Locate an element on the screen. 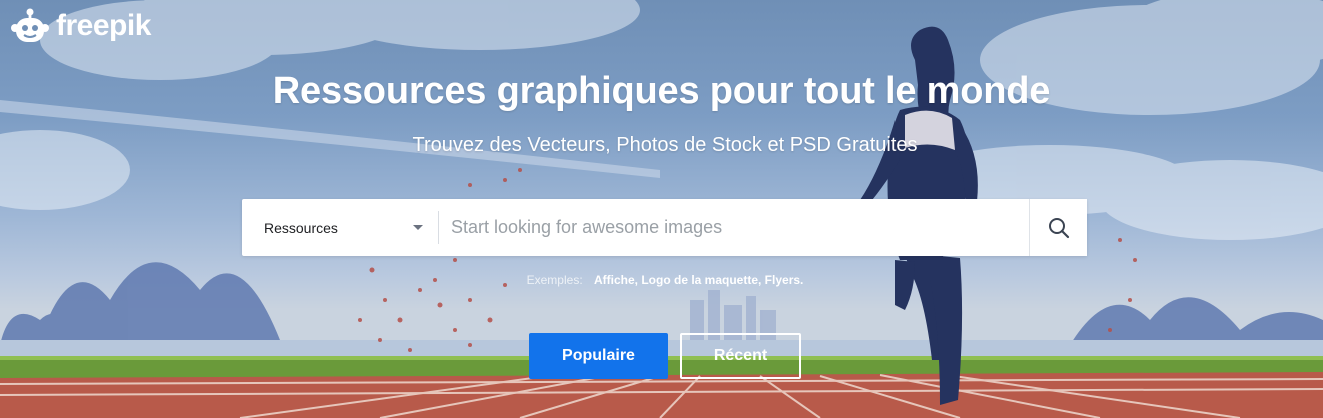 Image resolution: width=1323 pixels, height=418 pixels. search-icon is located at coordinates (1058, 227).